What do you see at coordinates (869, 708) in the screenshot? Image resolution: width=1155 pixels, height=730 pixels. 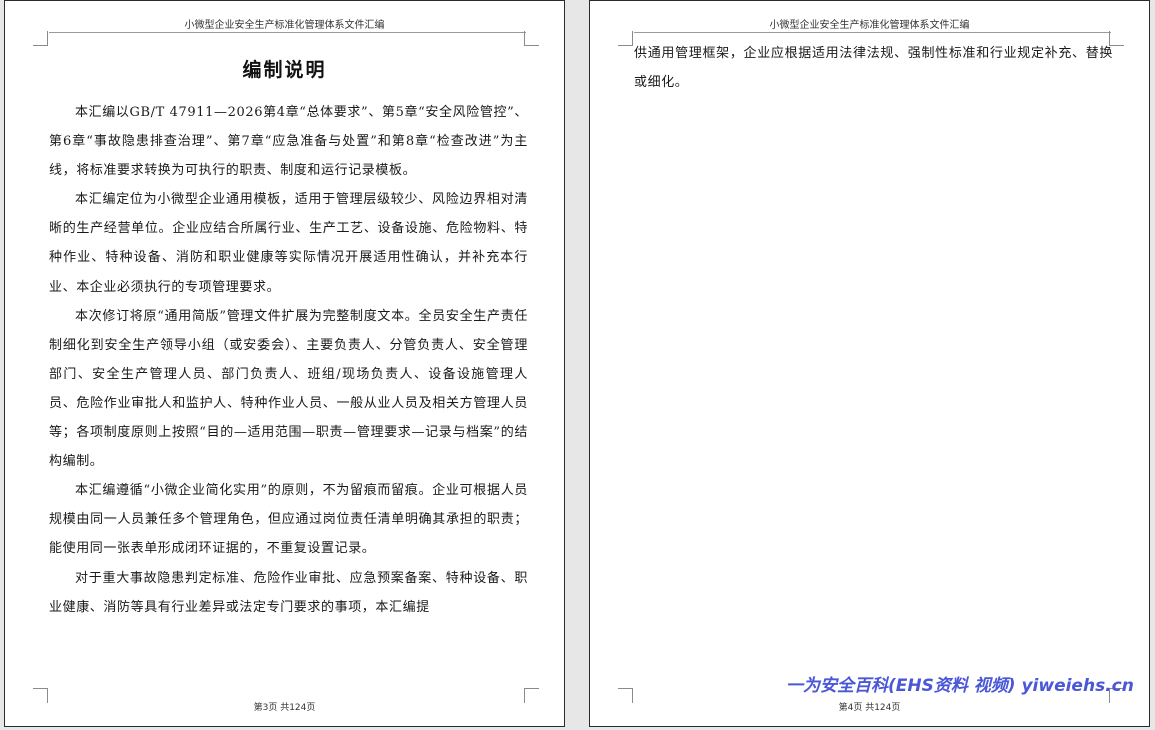 I see `page-footer: 第4页 共124页` at bounding box center [869, 708].